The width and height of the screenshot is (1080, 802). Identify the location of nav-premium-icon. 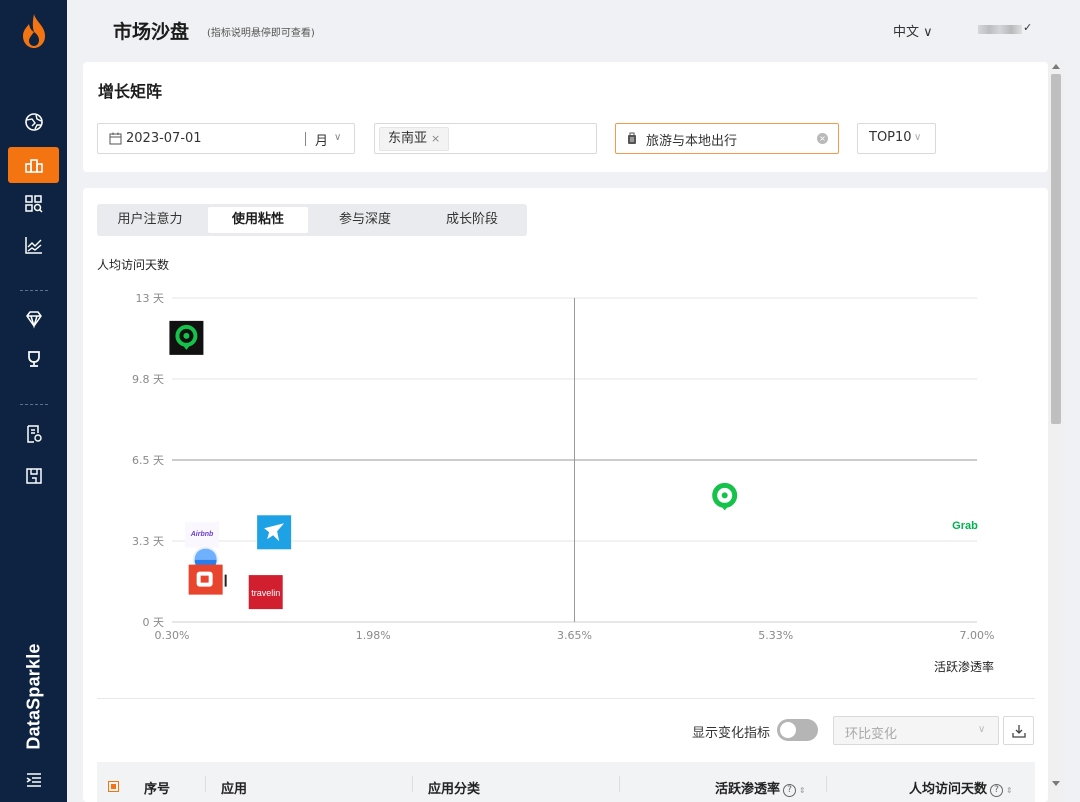
(33, 319).